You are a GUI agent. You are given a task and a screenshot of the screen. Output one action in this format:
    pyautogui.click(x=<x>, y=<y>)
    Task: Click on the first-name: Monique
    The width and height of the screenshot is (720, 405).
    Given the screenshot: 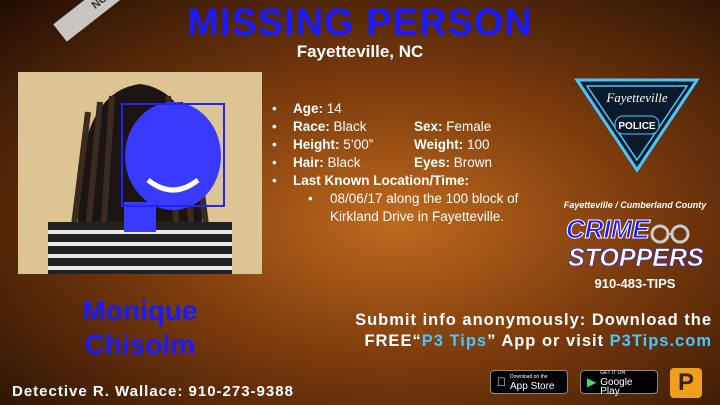 What is the action you would take?
    pyautogui.click(x=140, y=310)
    